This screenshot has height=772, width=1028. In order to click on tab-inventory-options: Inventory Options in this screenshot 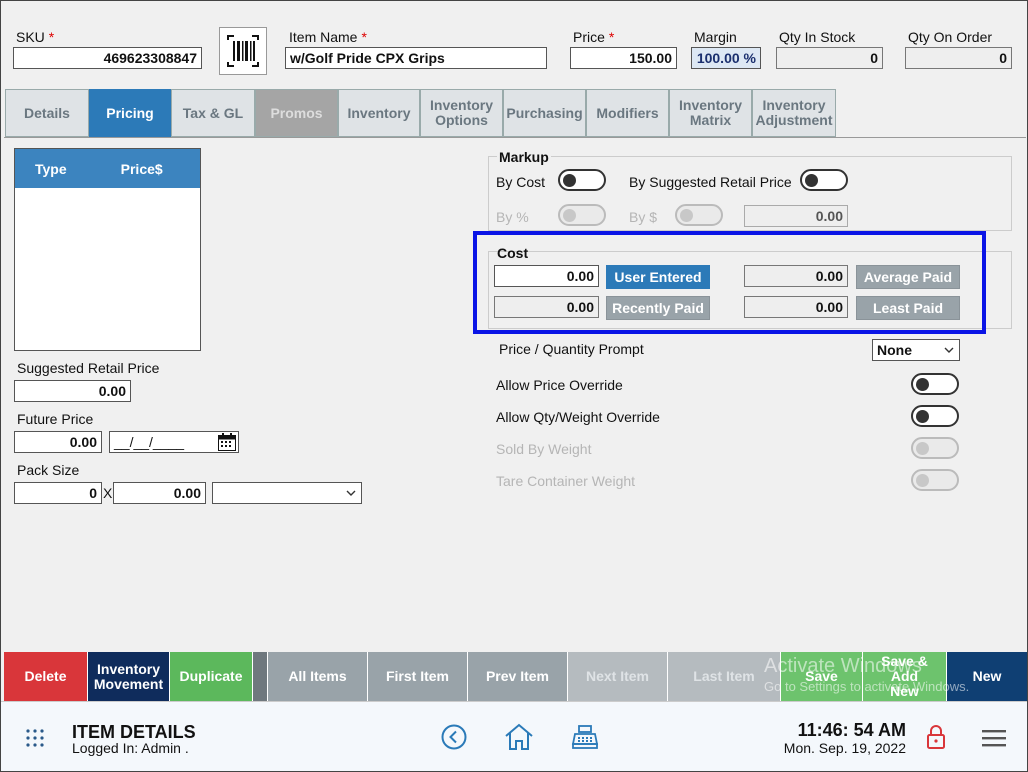, I will do `click(461, 113)`.